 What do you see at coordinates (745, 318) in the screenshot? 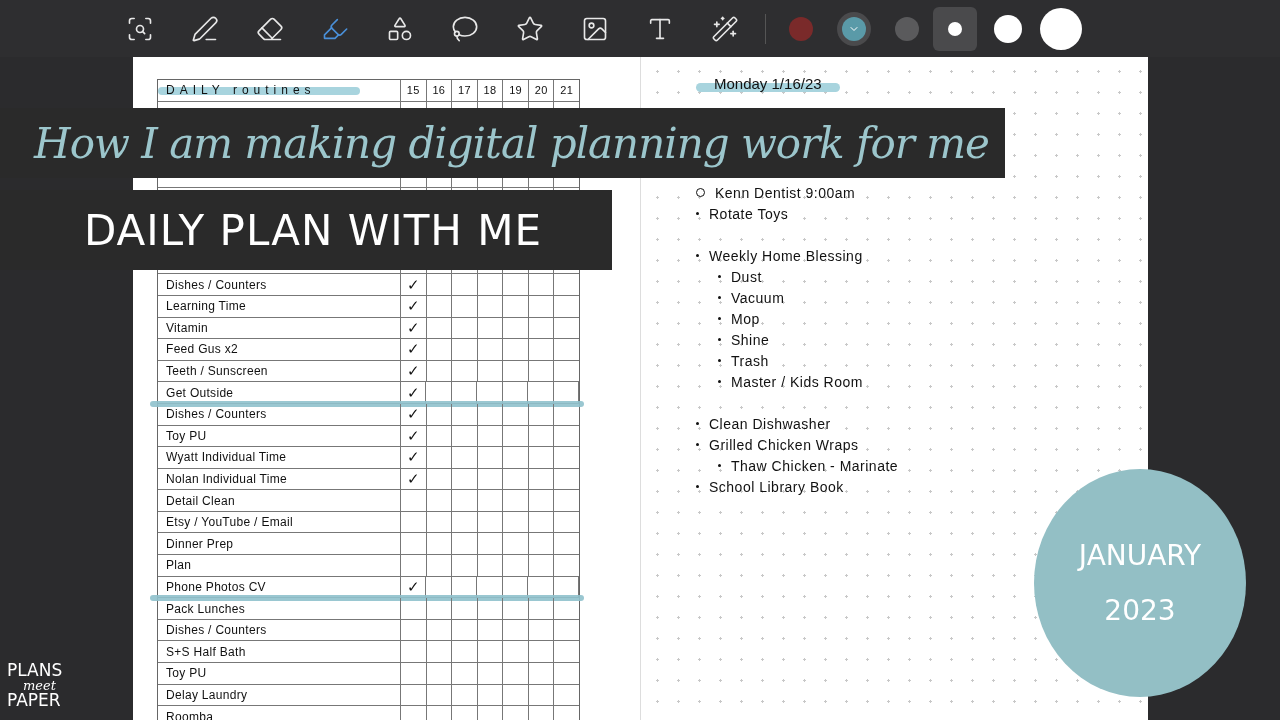
I see `note-text: Mop` at bounding box center [745, 318].